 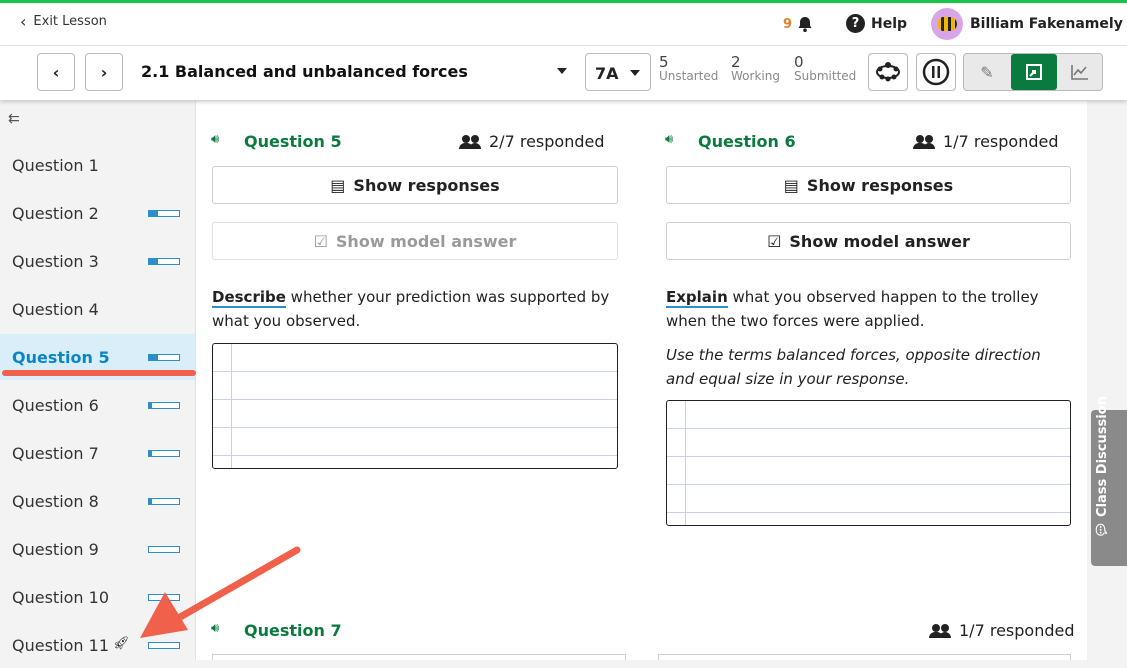 What do you see at coordinates (697, 298) in the screenshot?
I see `prompt-keyword: Explain` at bounding box center [697, 298].